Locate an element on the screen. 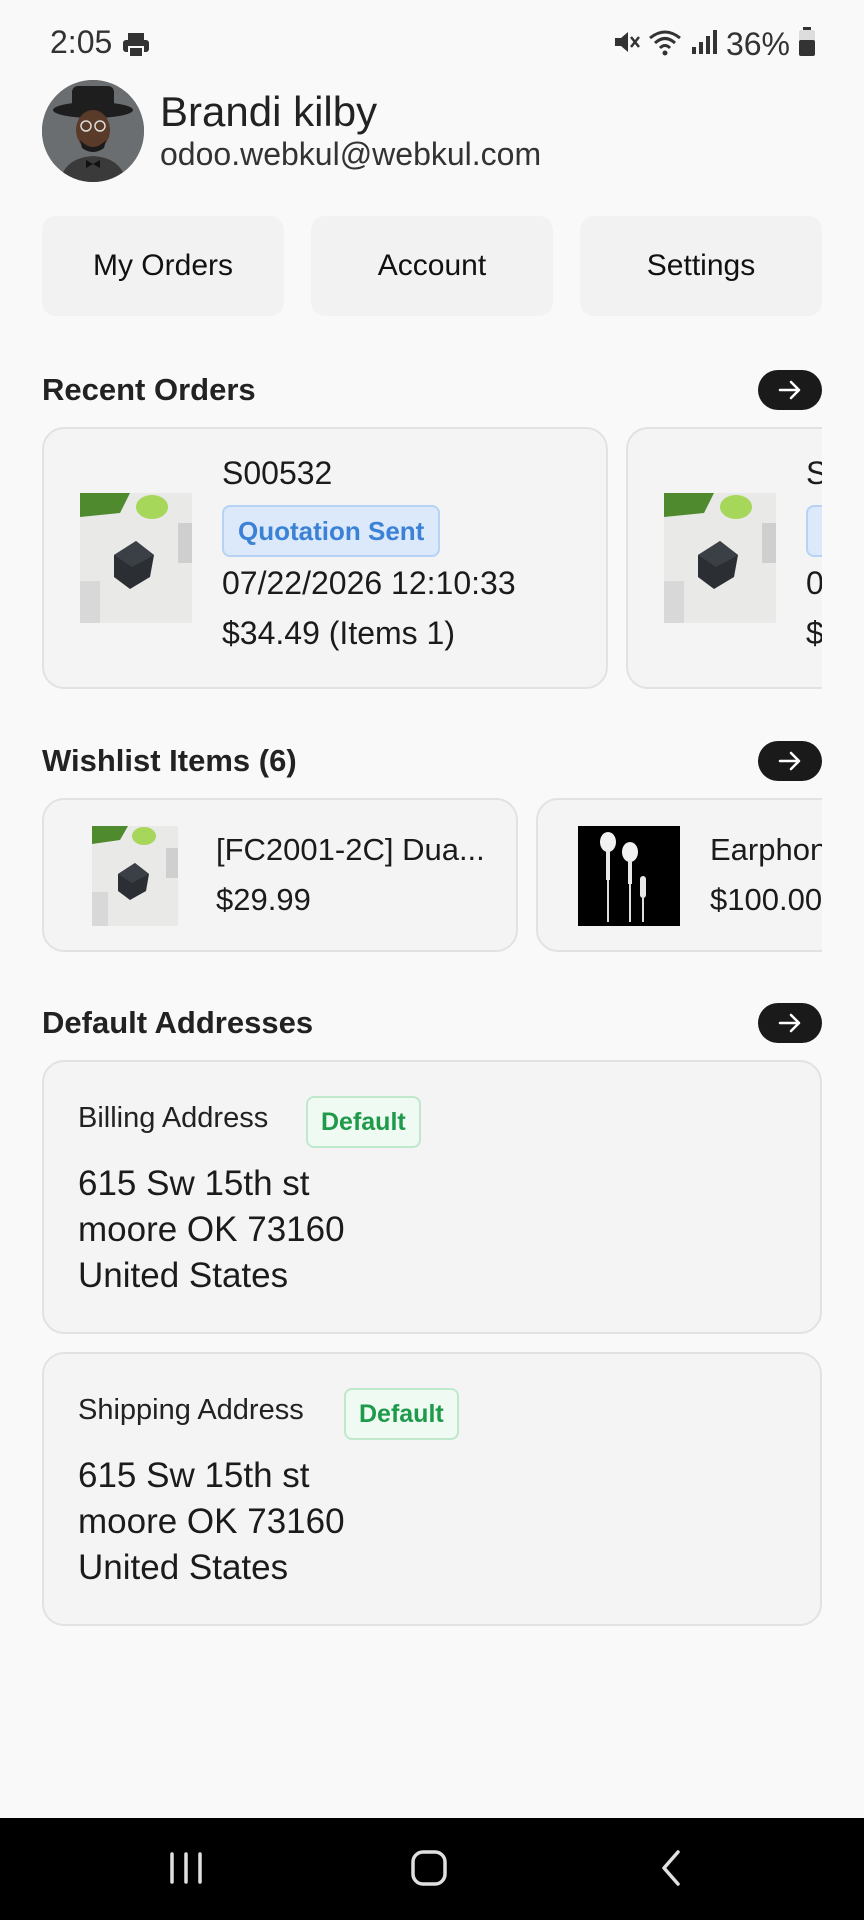 The height and width of the screenshot is (1920, 864). signal-icon is located at coordinates (704, 44).